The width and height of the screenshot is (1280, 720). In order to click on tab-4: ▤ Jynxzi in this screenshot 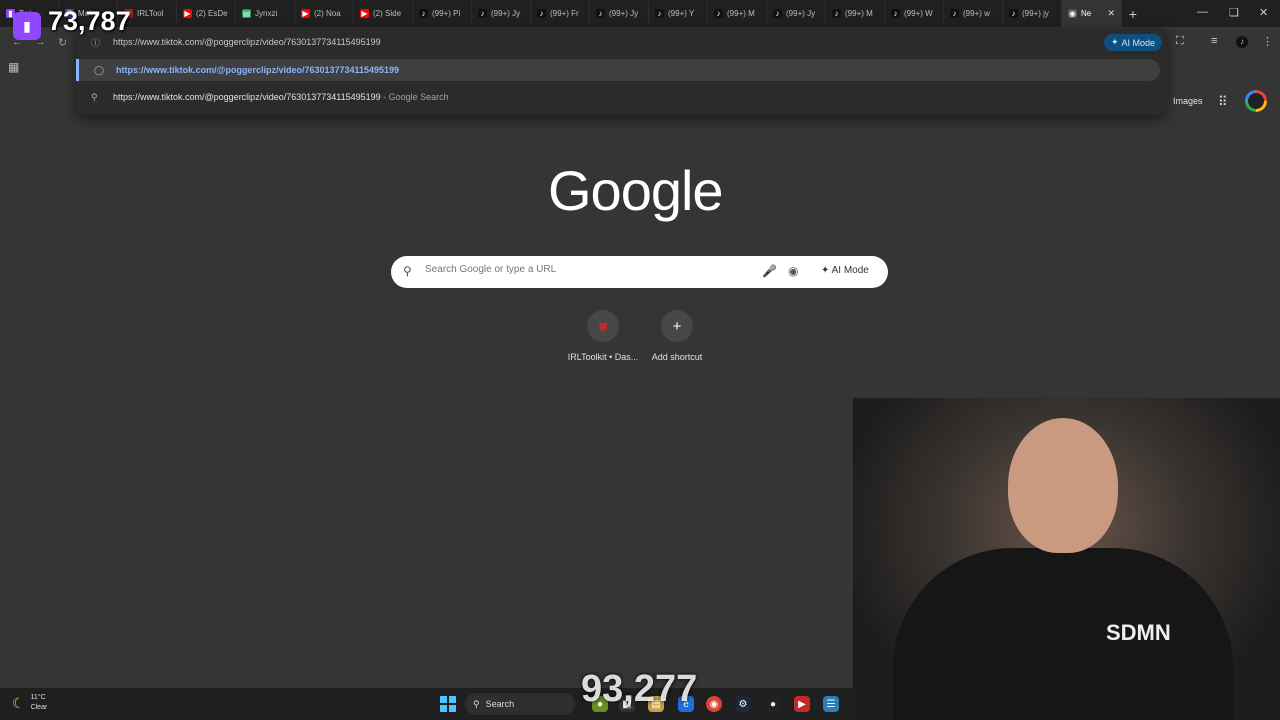, I will do `click(265, 13)`.